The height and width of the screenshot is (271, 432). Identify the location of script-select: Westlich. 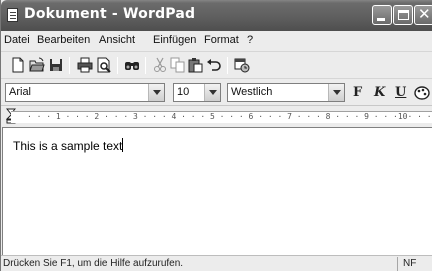
(286, 92).